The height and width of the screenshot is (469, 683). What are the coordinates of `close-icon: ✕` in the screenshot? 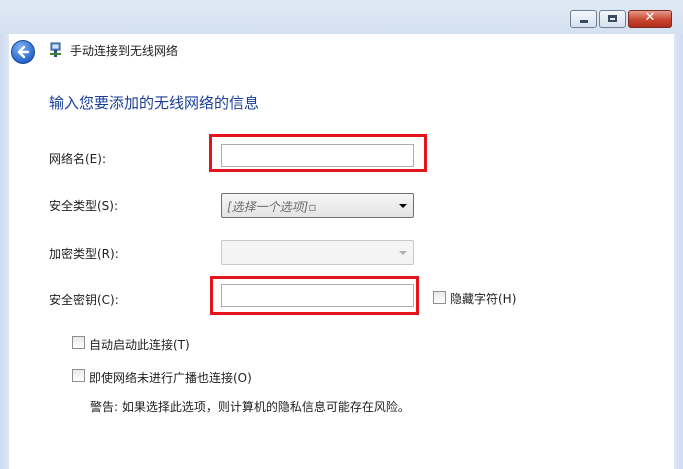 It's located at (650, 17).